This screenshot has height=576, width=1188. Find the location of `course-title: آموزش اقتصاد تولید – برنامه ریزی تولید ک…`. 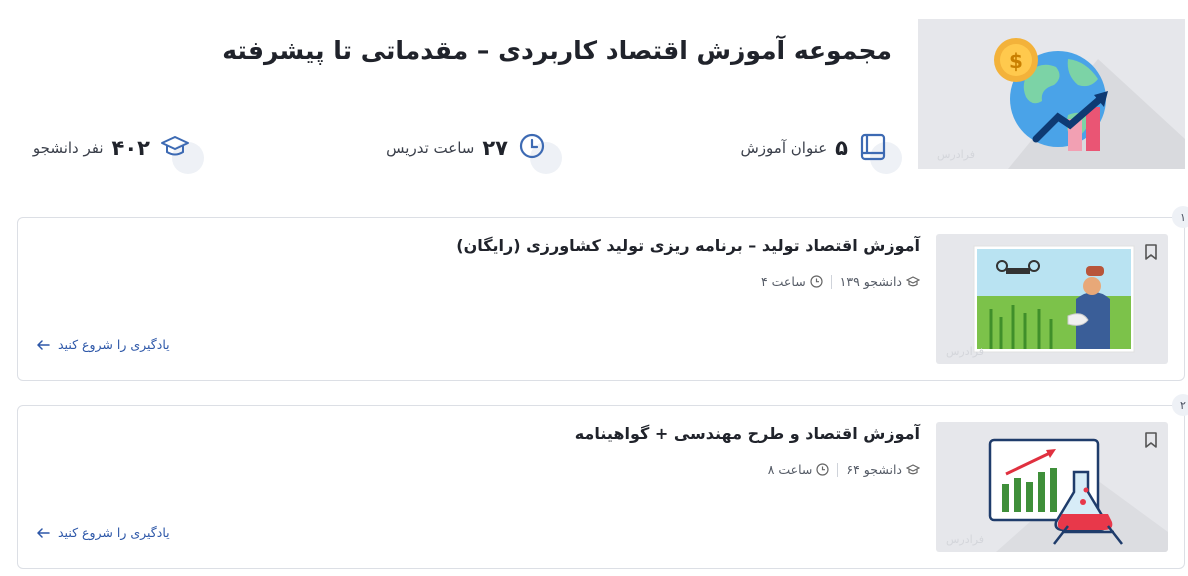

course-title: آموزش اقتصاد تولید – برنامه ریزی تولید ک… is located at coordinates (688, 245).